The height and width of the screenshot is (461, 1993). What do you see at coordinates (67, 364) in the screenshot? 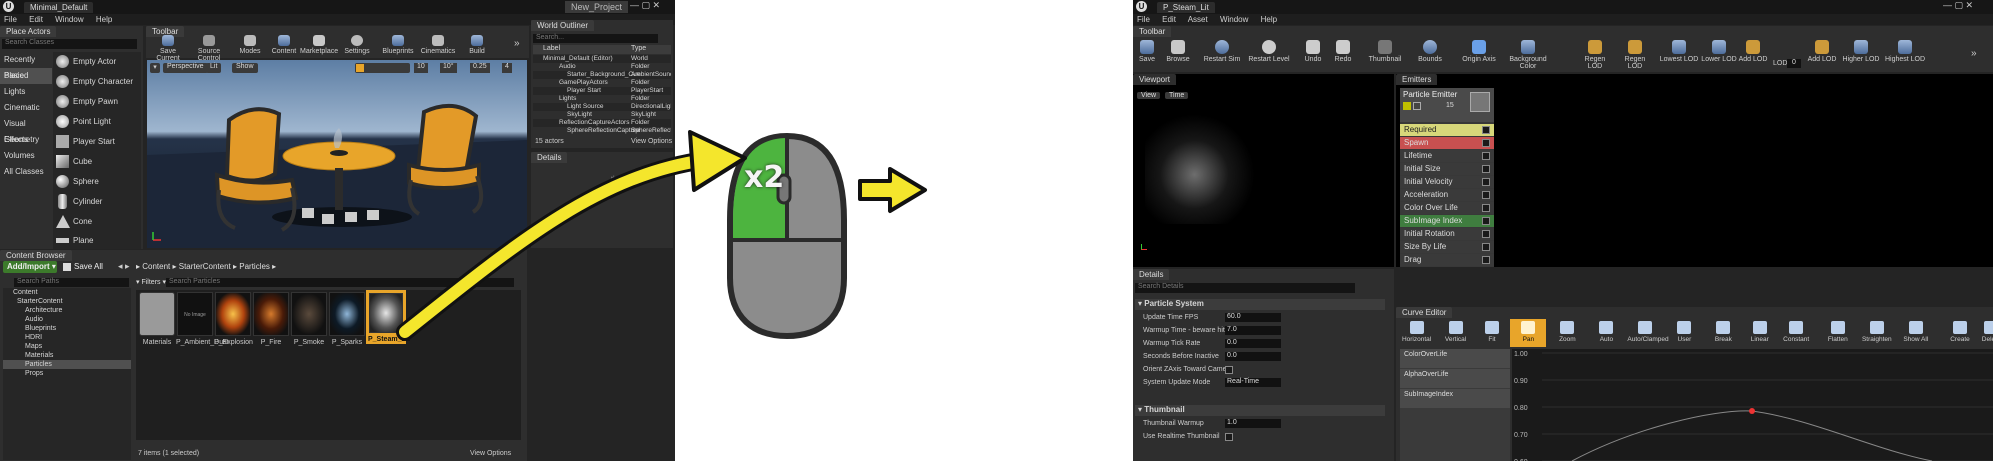
I see `tree-item-selected: Particles` at bounding box center [67, 364].